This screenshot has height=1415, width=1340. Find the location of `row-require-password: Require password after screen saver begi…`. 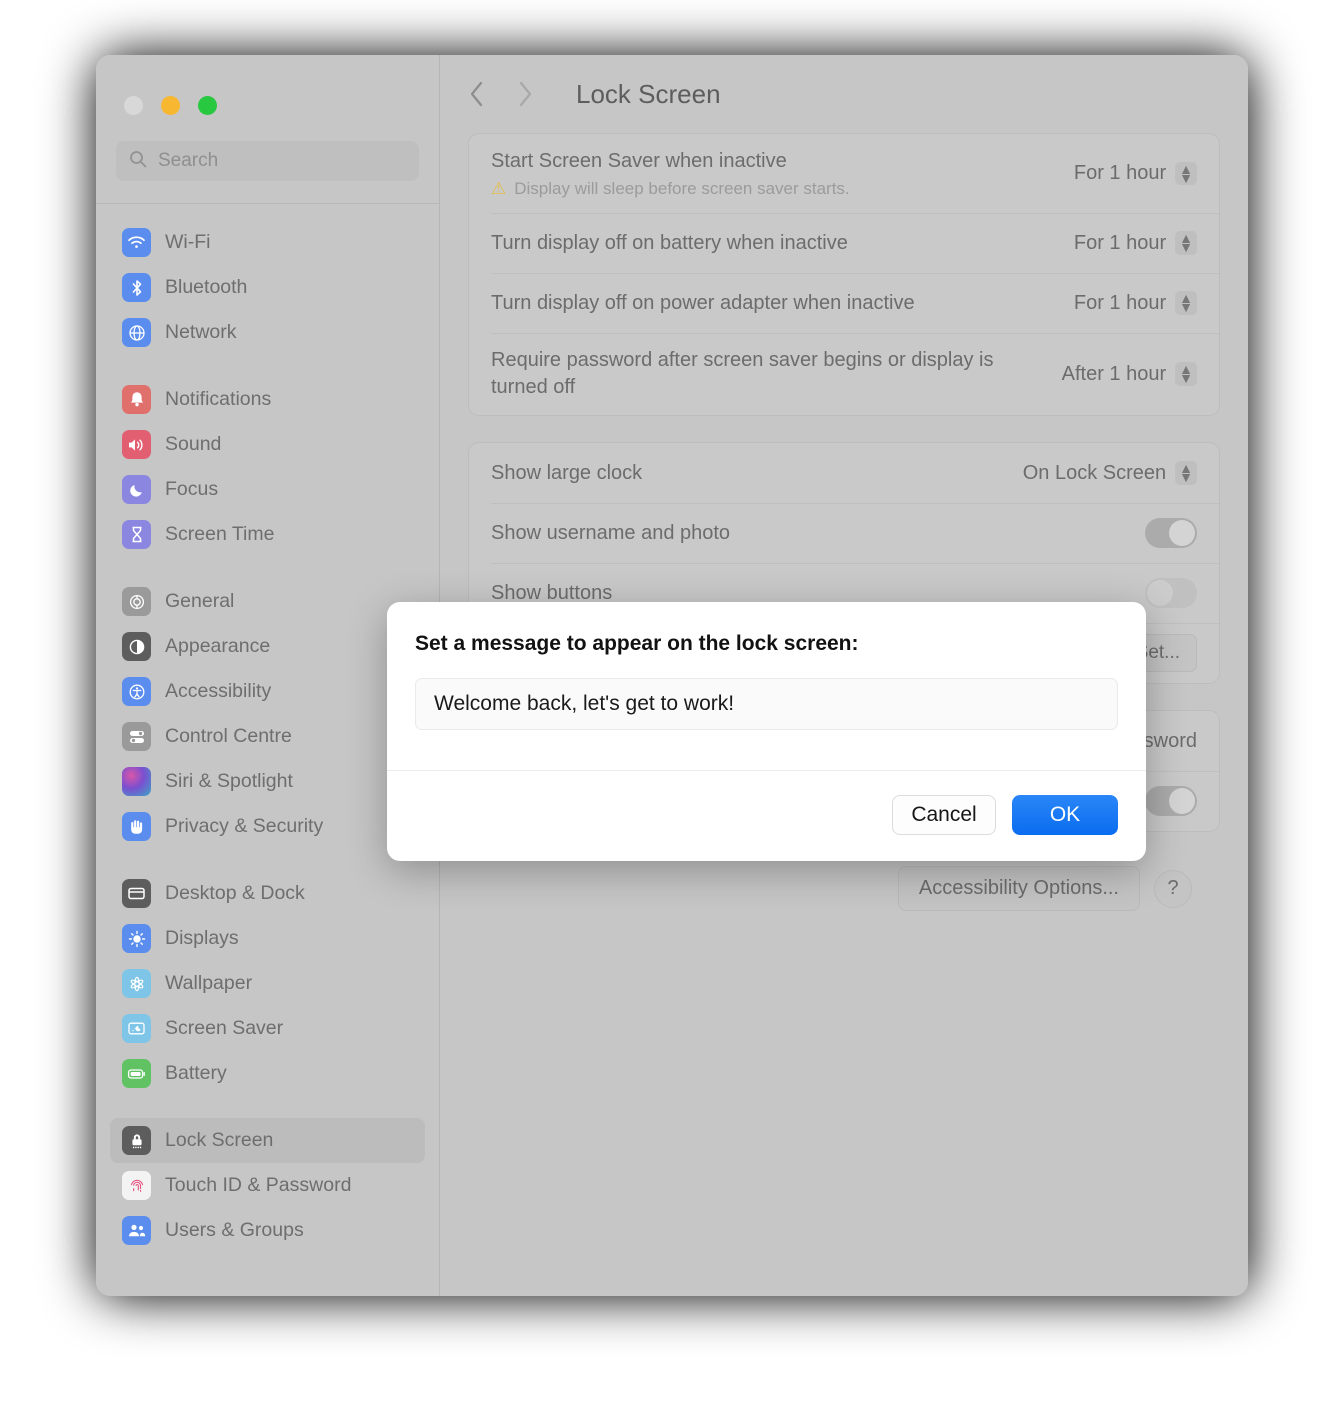

row-require-password: Require password after screen saver begi… is located at coordinates (844, 374).